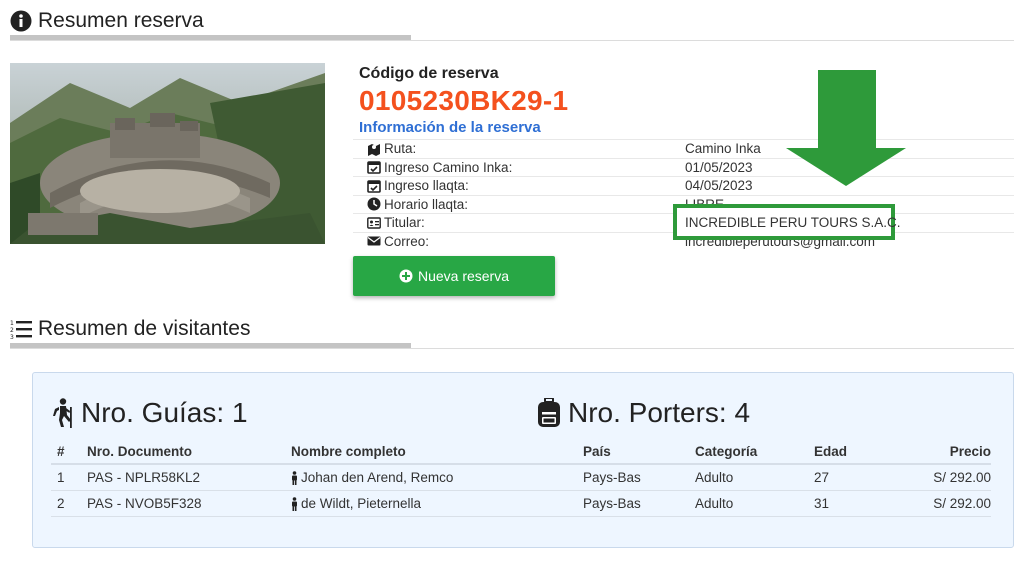 This screenshot has height=568, width=1024. What do you see at coordinates (719, 186) in the screenshot?
I see `llaqta-entry-value: 04/05/2023` at bounding box center [719, 186].